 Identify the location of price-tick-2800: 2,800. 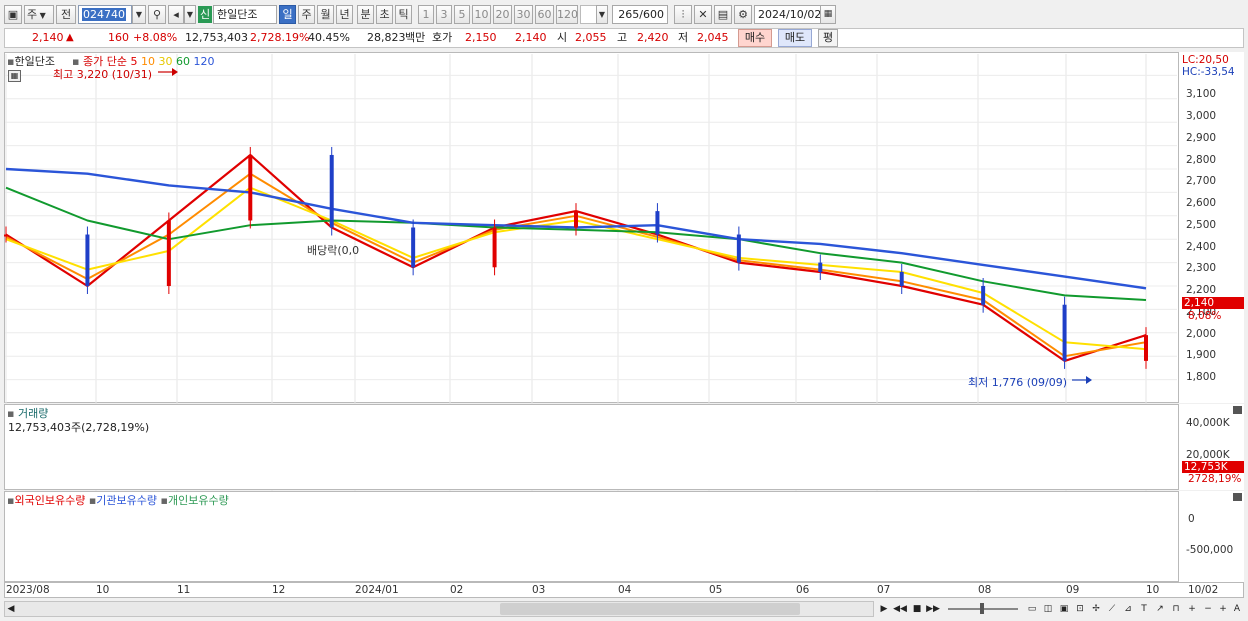
(1201, 160).